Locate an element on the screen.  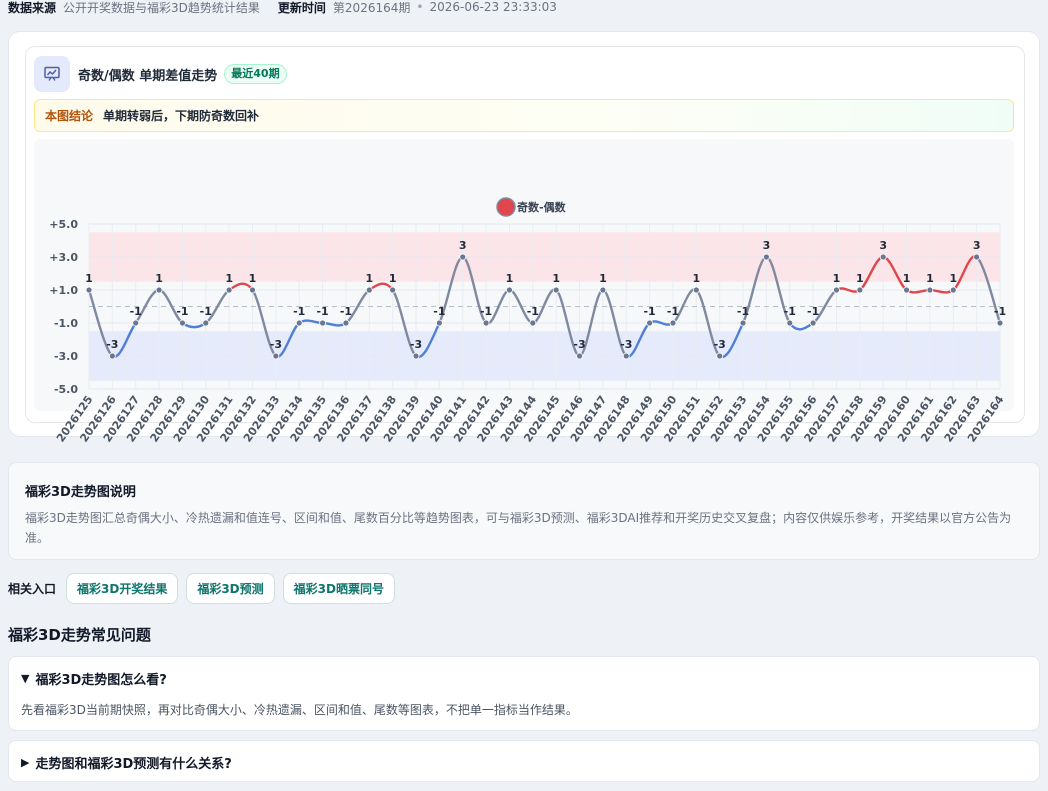
related-links: 相关入口 福彩3D开奖结果 福彩3D预测 福彩3D晒票同号 is located at coordinates (205, 588).